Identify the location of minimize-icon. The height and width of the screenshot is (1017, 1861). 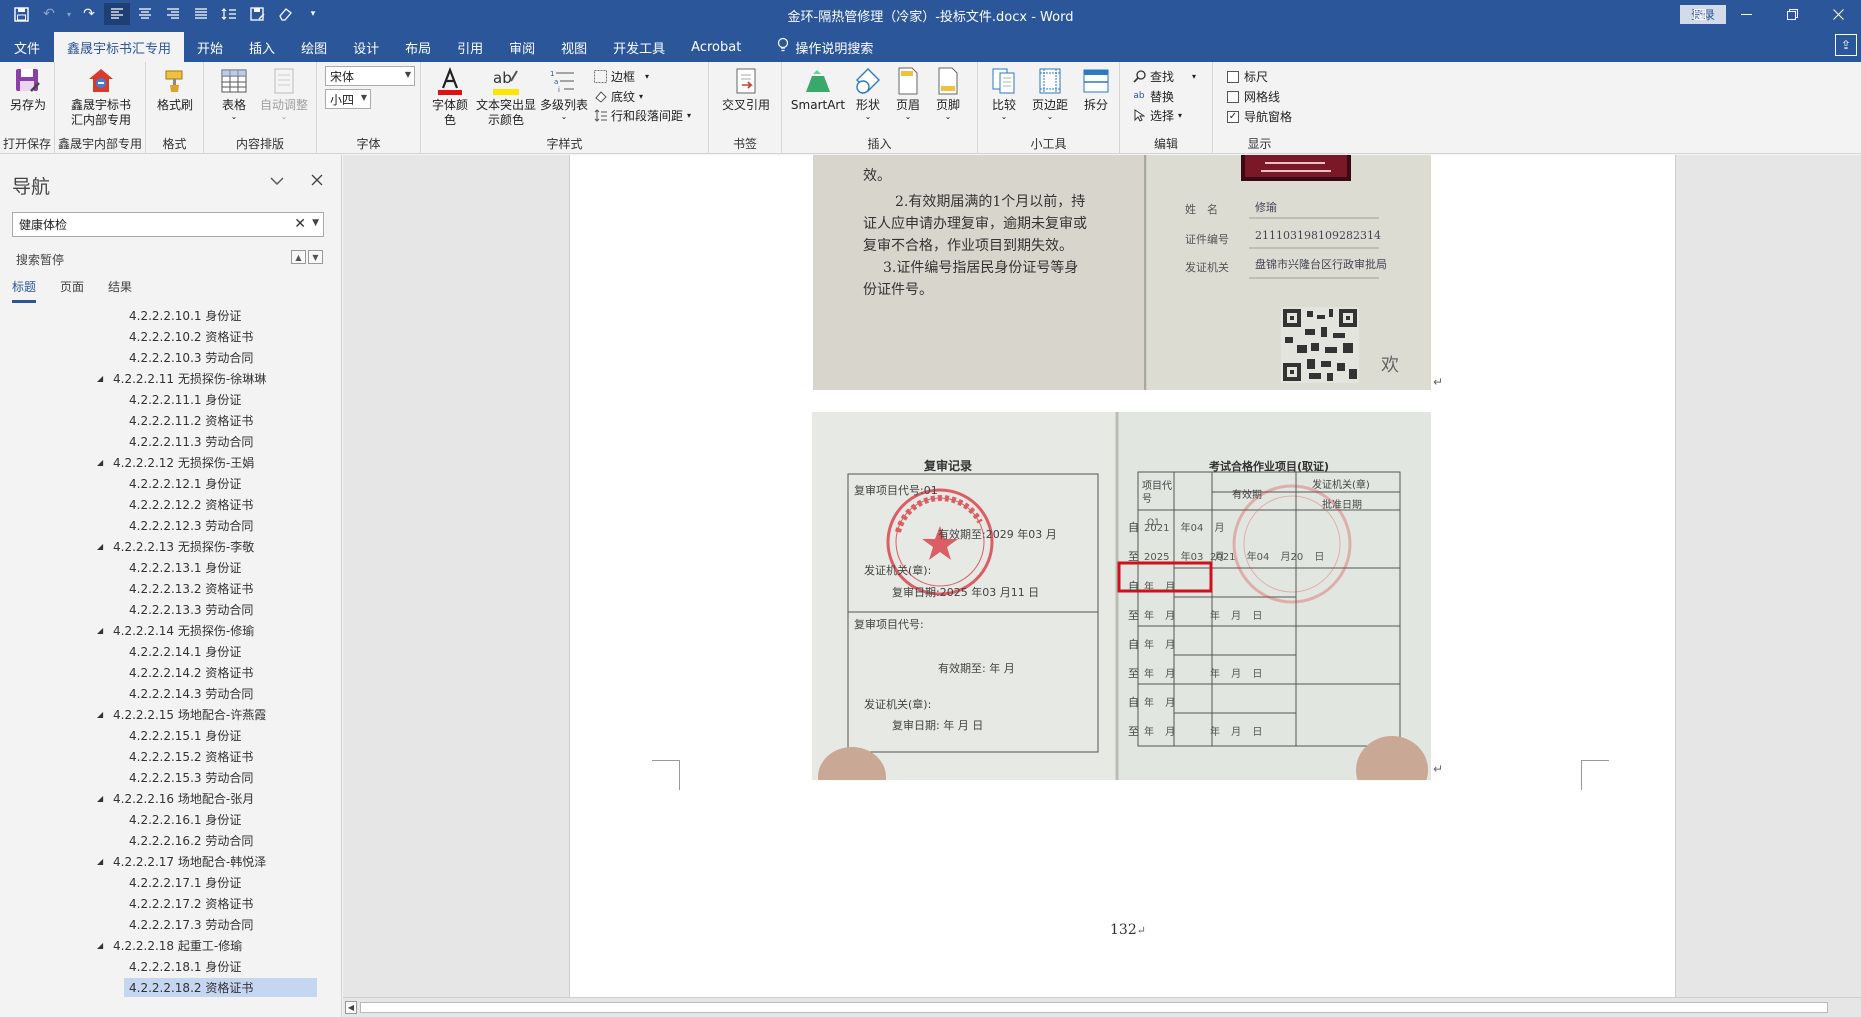
(1746, 14).